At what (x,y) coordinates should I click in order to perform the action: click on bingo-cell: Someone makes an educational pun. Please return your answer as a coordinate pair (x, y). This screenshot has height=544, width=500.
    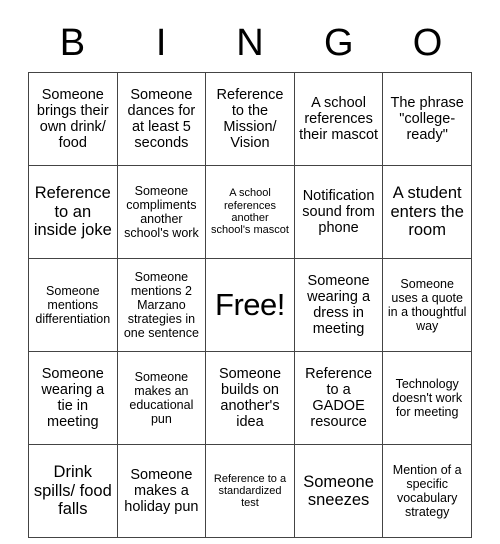
    Looking at the image, I should click on (161, 398).